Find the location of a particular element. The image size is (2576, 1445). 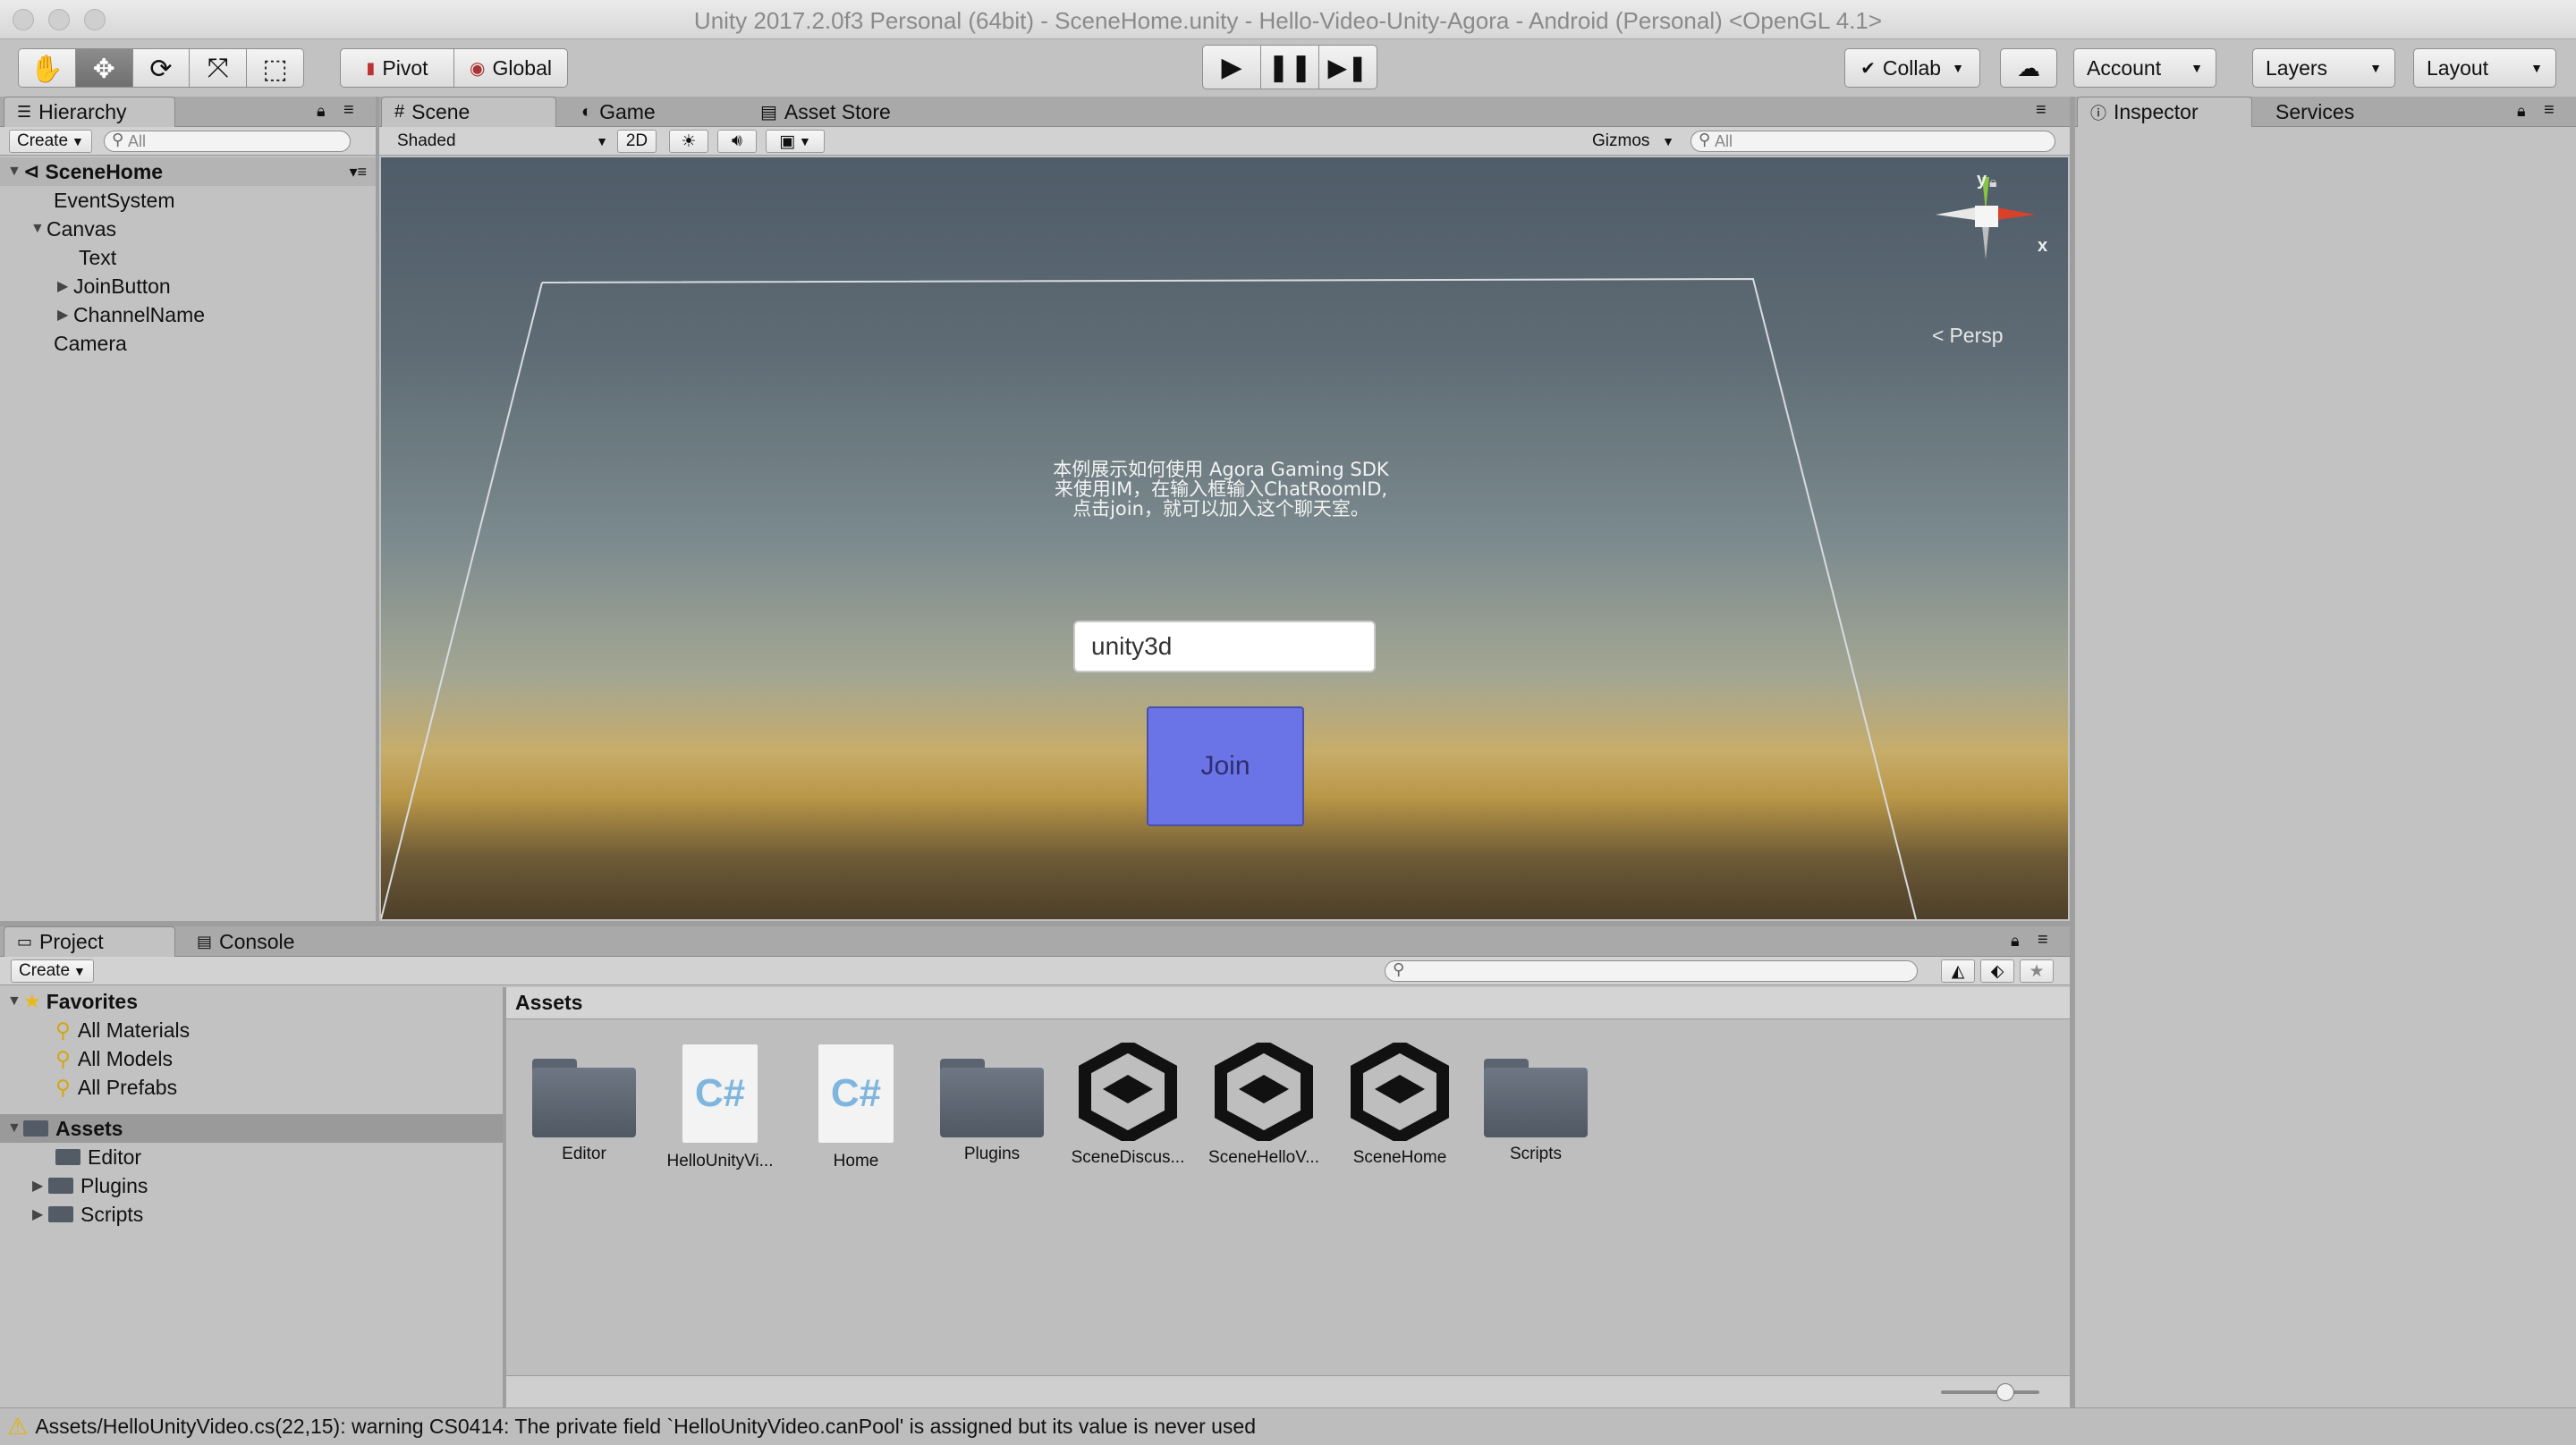

rotate-tool-button: ⟳ is located at coordinates (161, 68).